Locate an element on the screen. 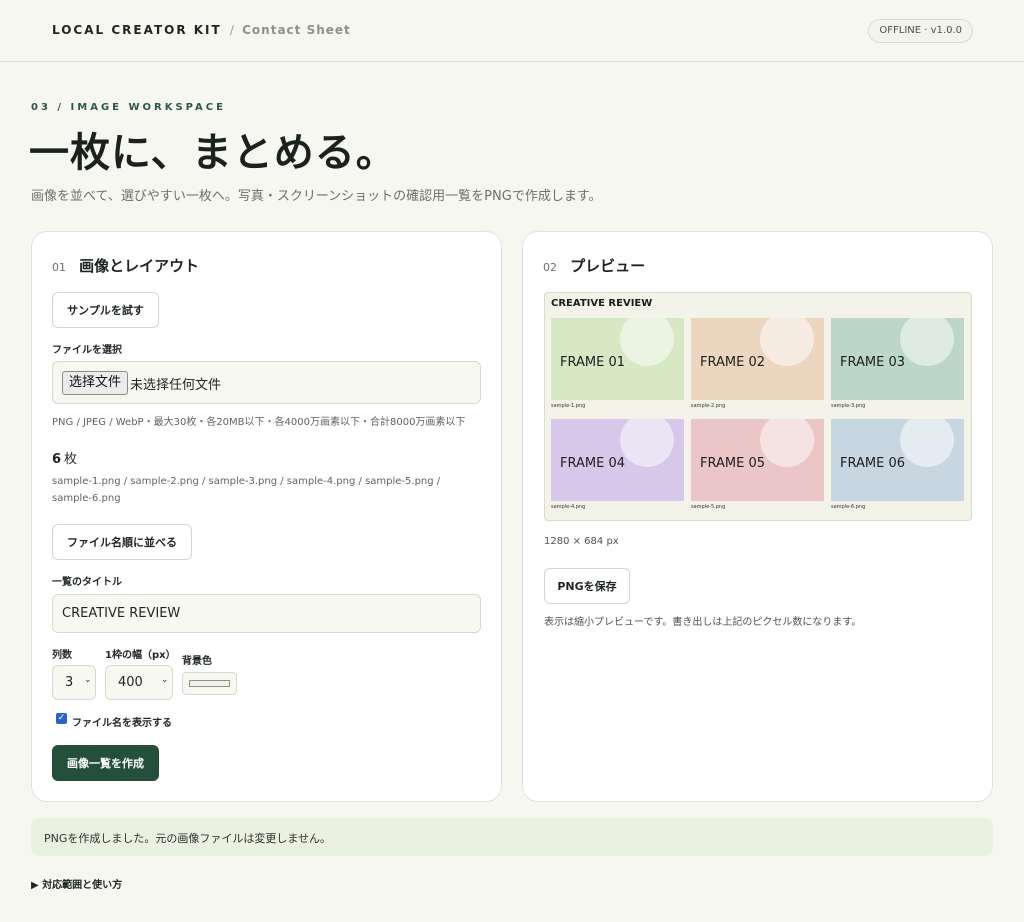  usage-disclosure: ▶ 対応範囲と使い方 is located at coordinates (76, 883).